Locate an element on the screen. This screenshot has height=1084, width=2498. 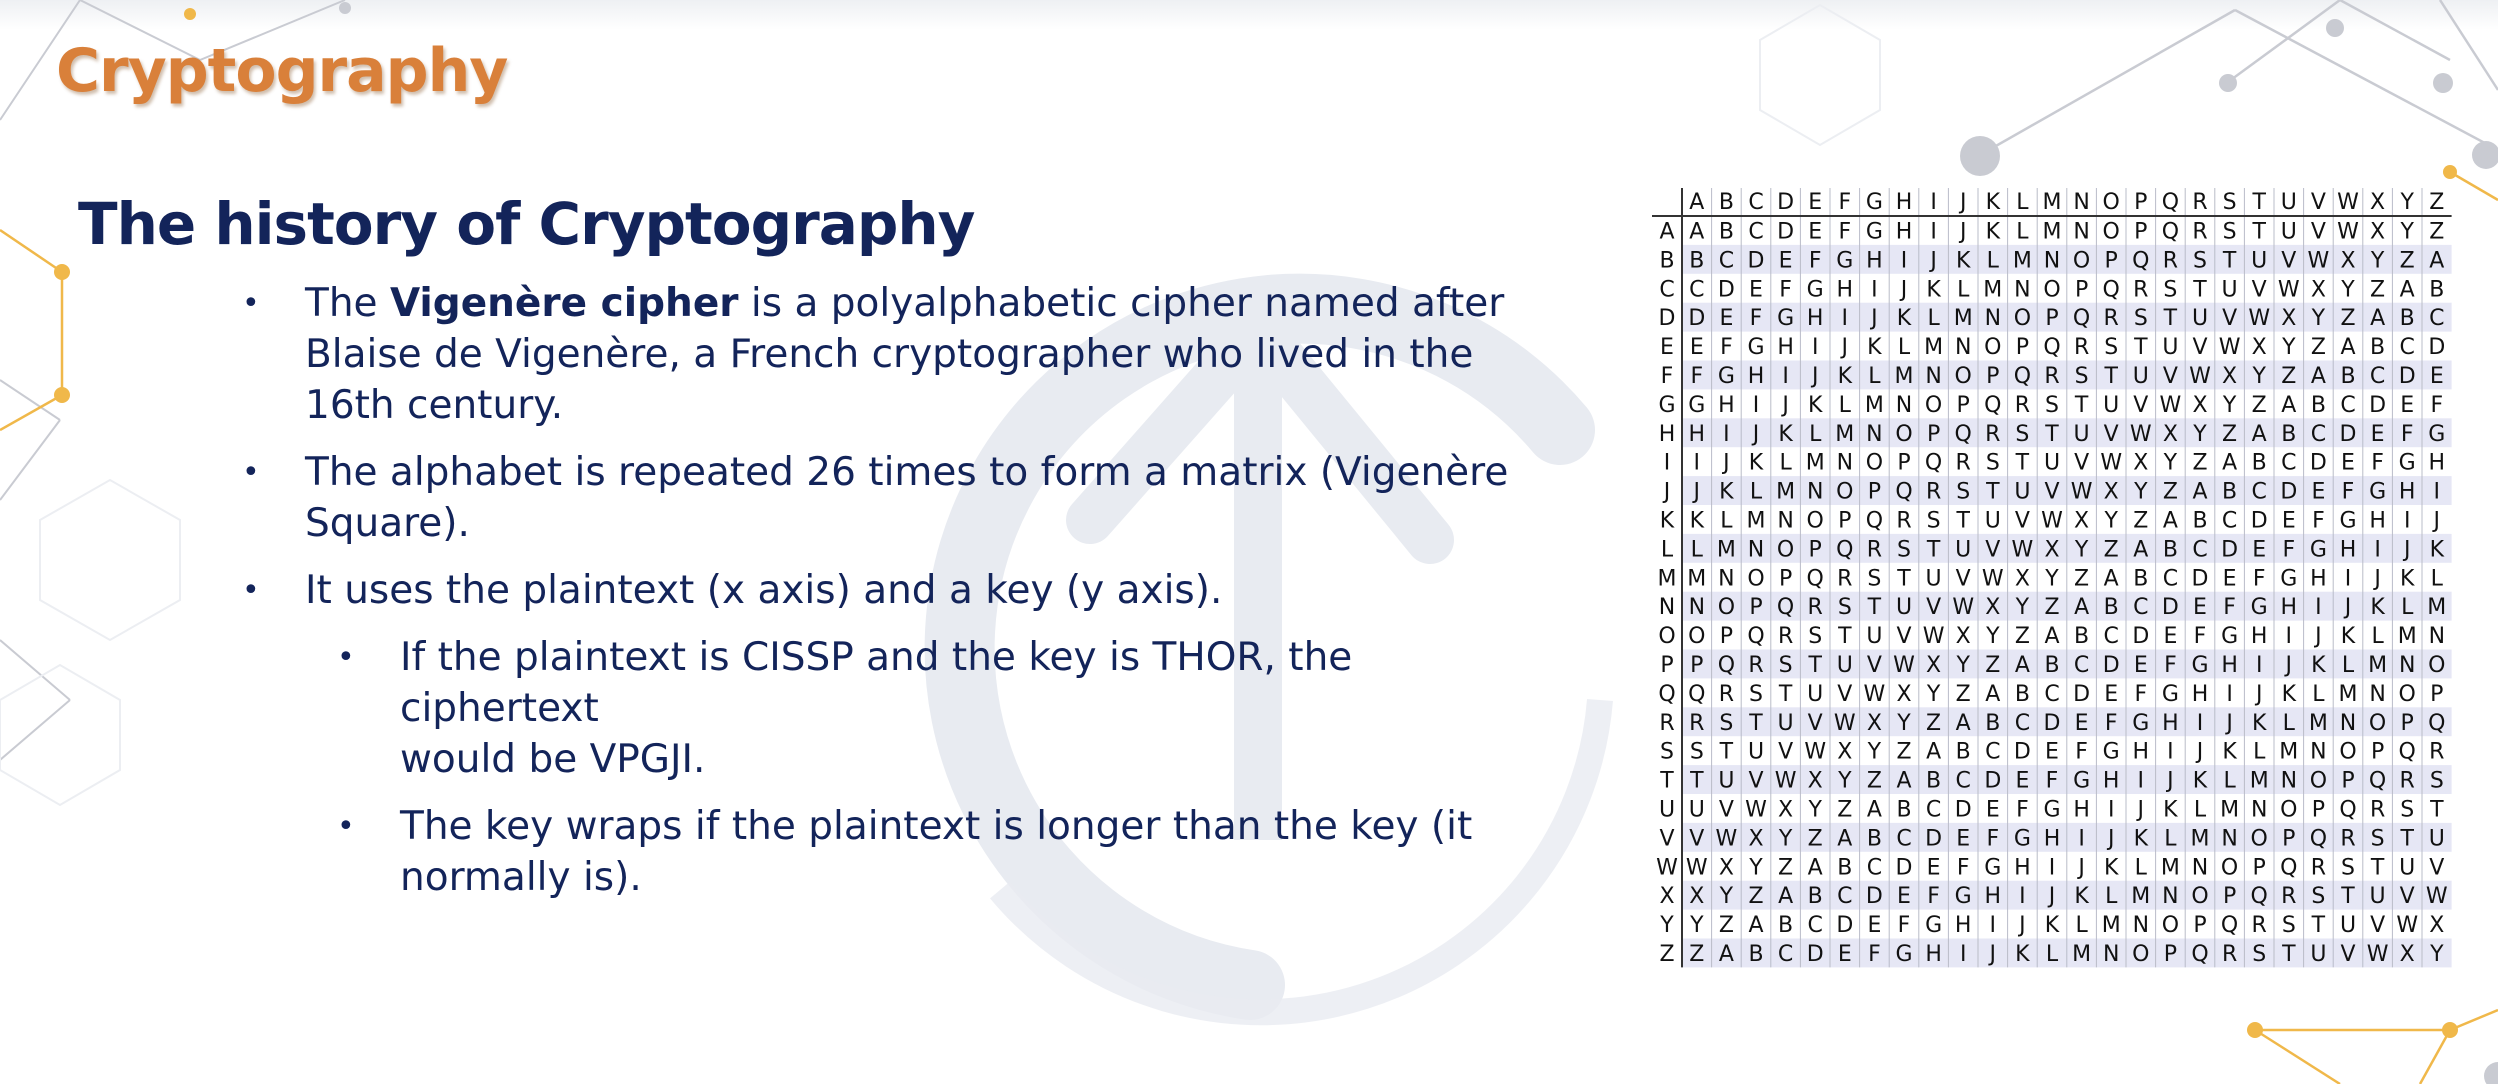
square-cell: Y is located at coordinates (1903, 723).